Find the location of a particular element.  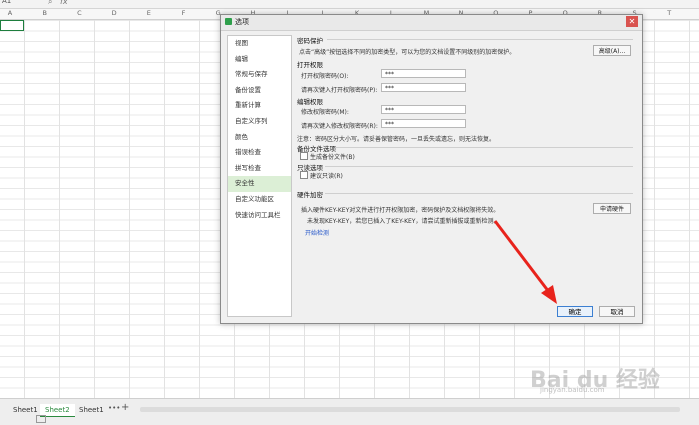

more-sheets-icon: ••• is located at coordinates (114, 408).